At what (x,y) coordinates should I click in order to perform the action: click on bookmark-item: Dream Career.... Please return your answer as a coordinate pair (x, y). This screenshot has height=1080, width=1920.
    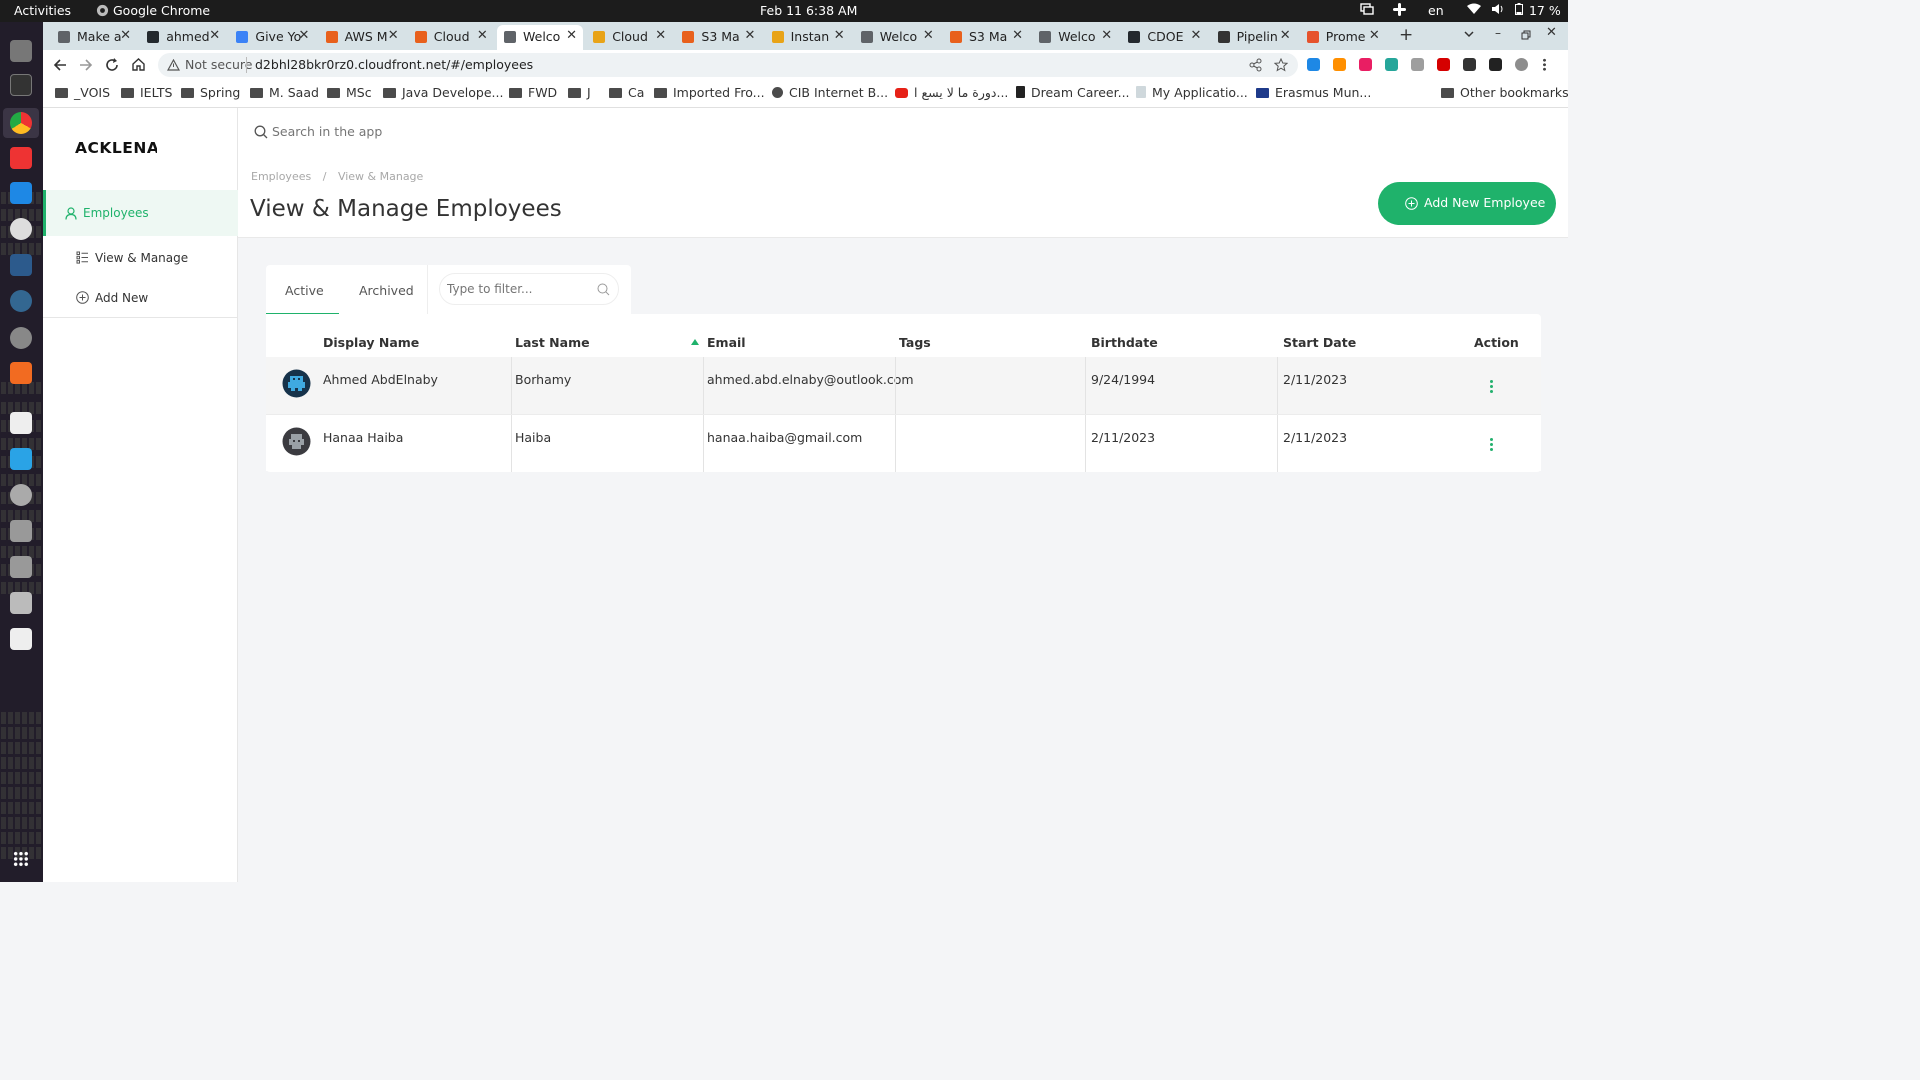
    Looking at the image, I should click on (1073, 92).